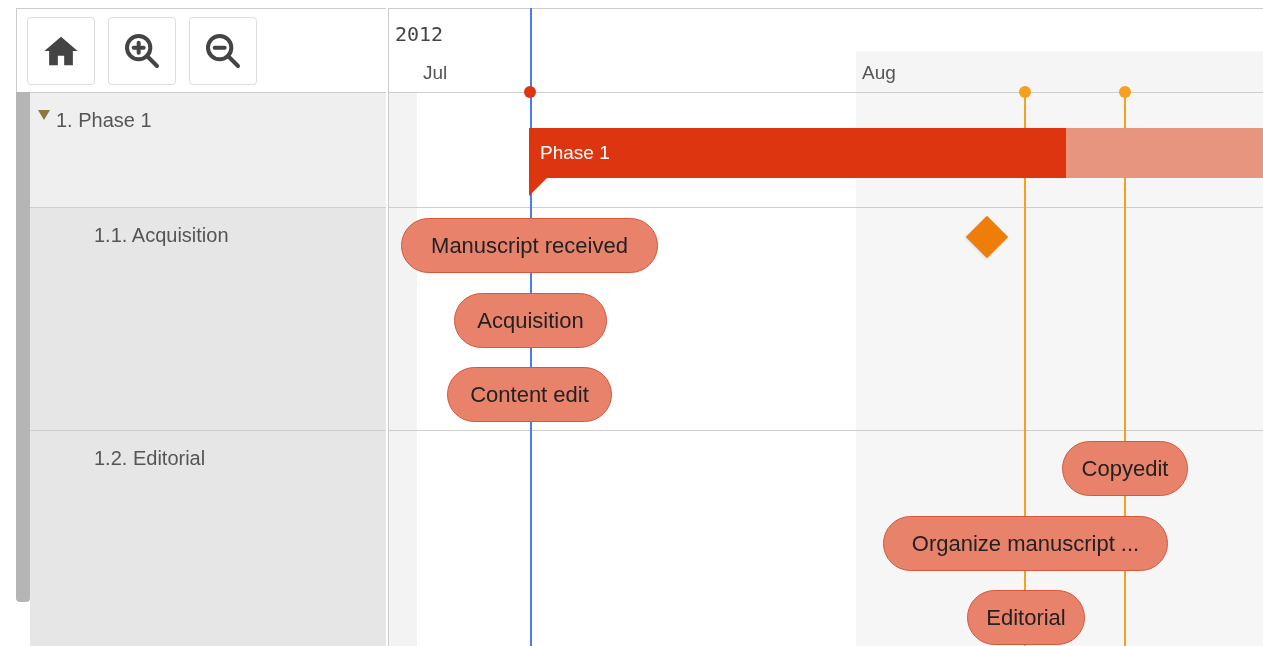  I want to click on tree-row-label: 1.2. Editorial, so click(150, 458).